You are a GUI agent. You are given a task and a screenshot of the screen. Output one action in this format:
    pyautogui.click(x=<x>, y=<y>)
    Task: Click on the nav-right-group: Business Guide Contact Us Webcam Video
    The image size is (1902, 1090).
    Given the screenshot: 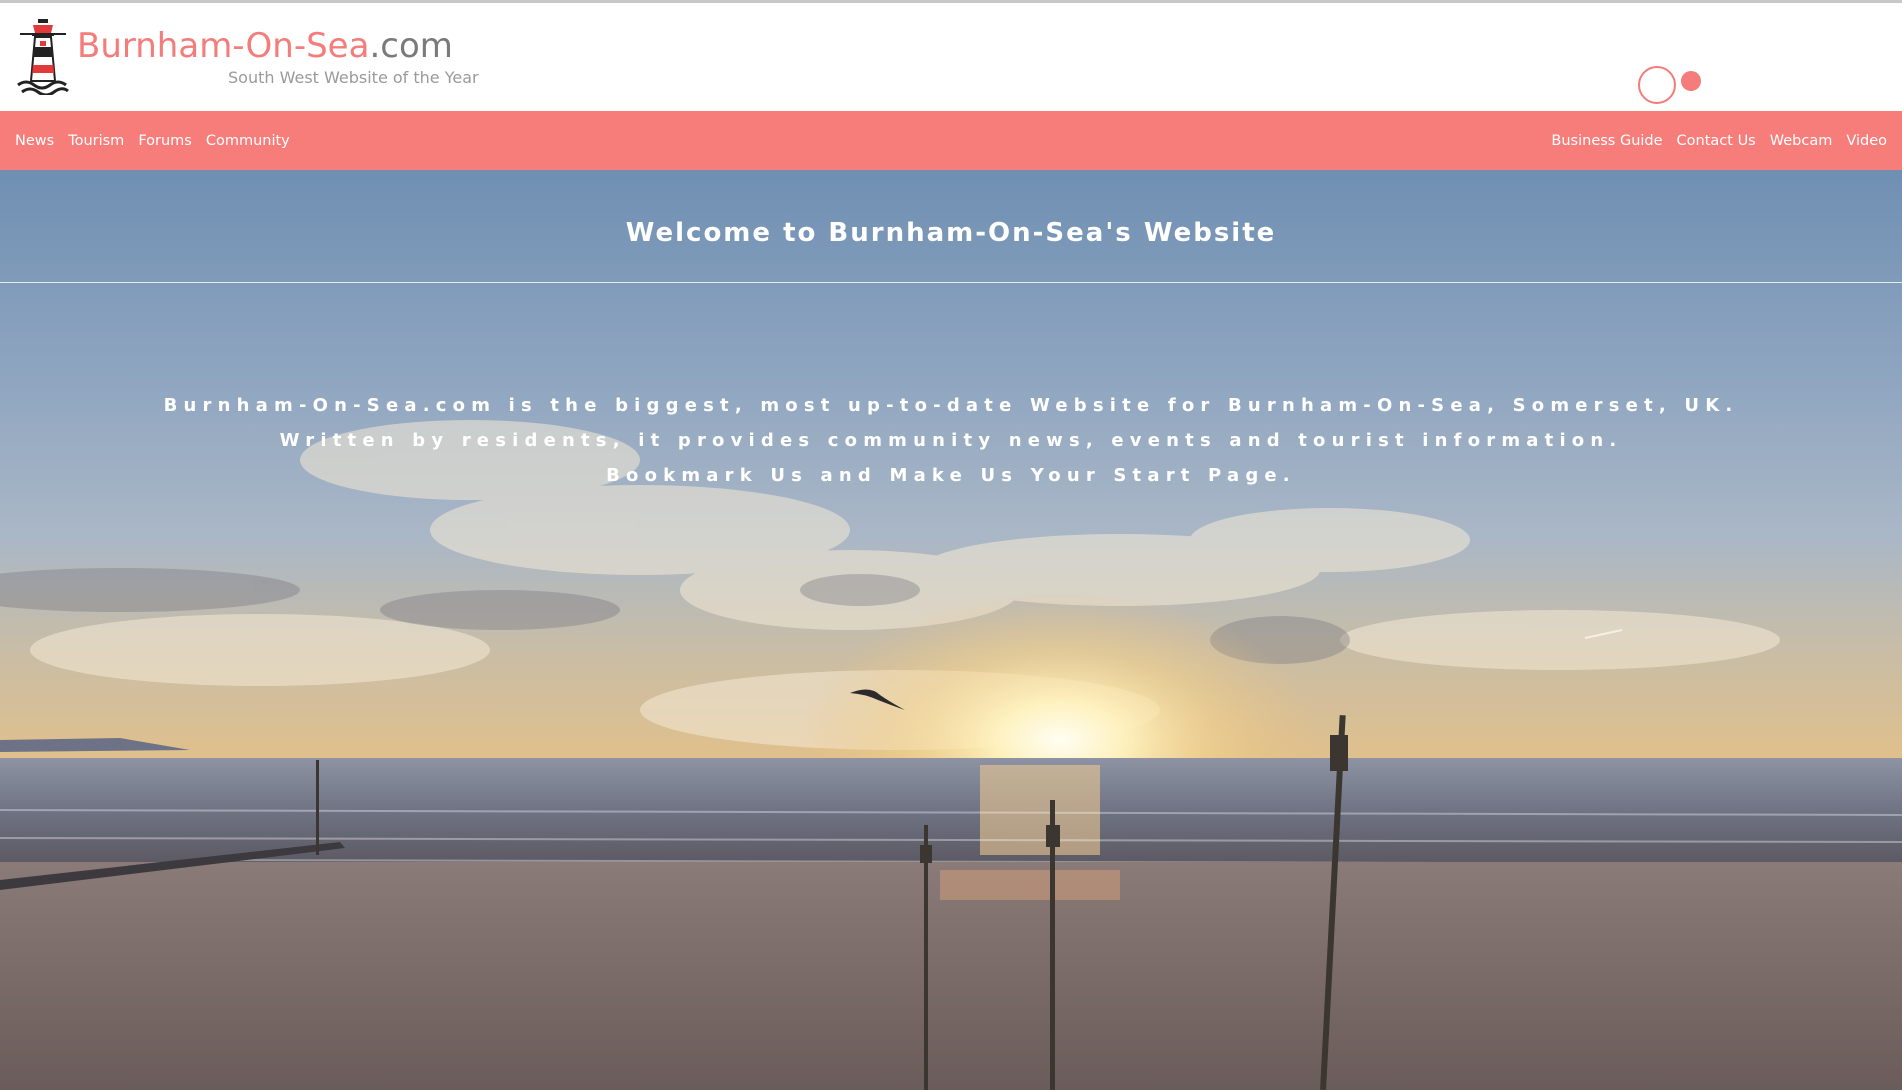 What is the action you would take?
    pyautogui.click(x=1712, y=140)
    